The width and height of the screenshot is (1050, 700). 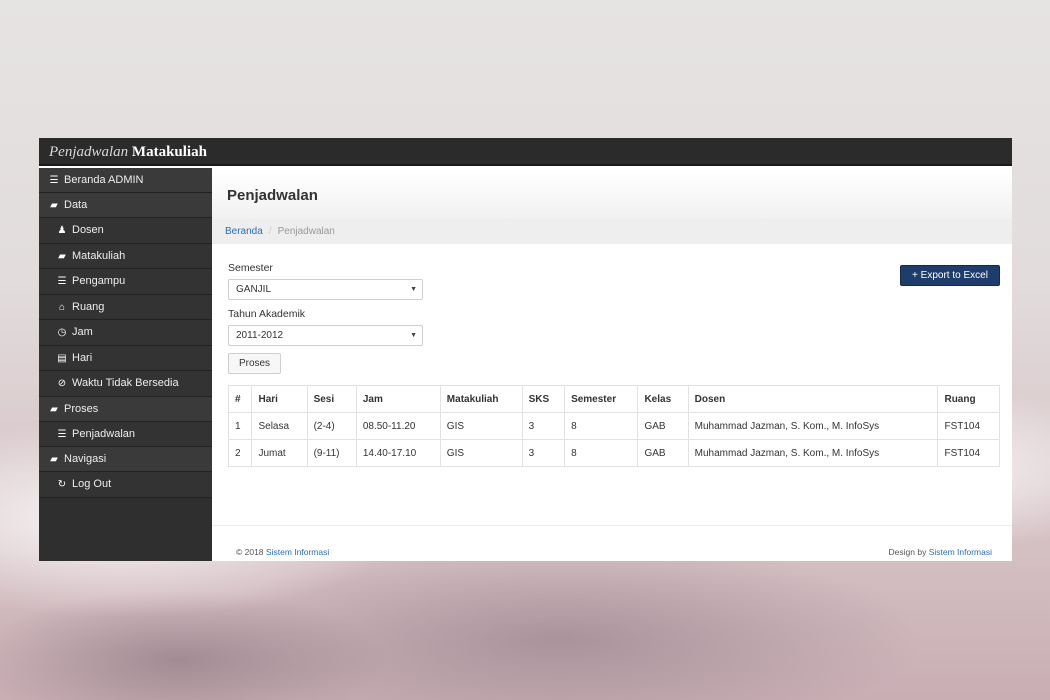 What do you see at coordinates (99, 281) in the screenshot?
I see `sidebar-item-label: Pengampu` at bounding box center [99, 281].